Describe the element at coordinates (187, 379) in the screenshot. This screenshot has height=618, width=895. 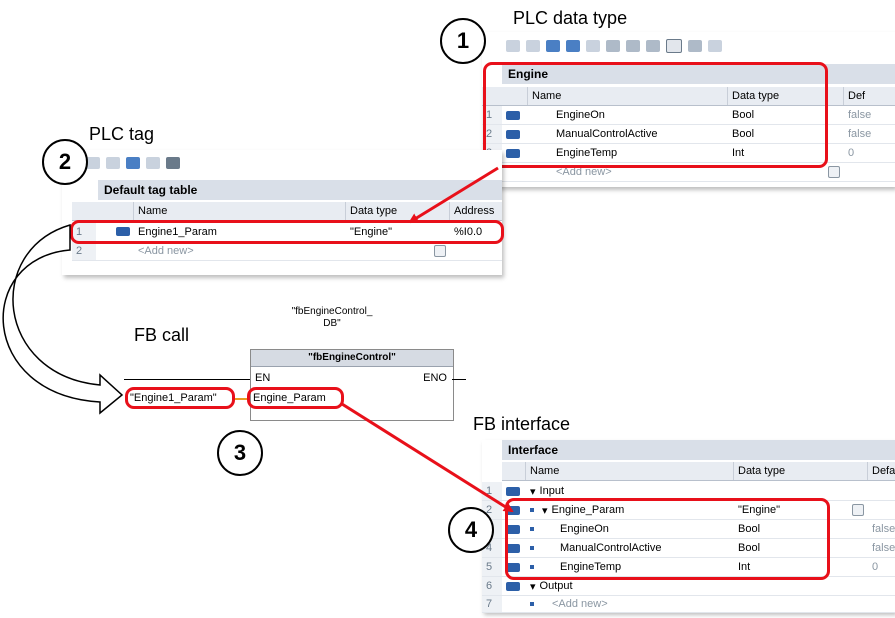
I see `en-line` at that location.